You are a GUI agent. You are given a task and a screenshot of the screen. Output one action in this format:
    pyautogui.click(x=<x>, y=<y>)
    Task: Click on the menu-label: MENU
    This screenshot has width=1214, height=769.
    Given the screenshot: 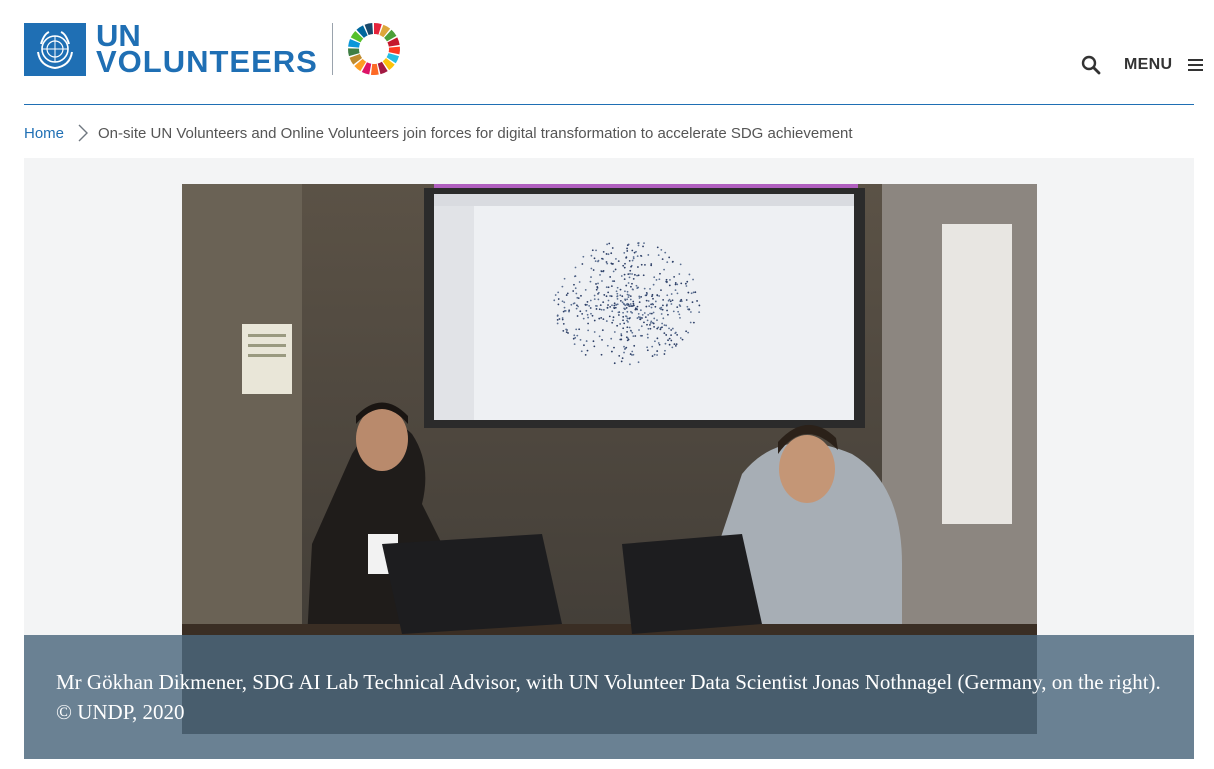 What is the action you would take?
    pyautogui.click(x=1148, y=64)
    